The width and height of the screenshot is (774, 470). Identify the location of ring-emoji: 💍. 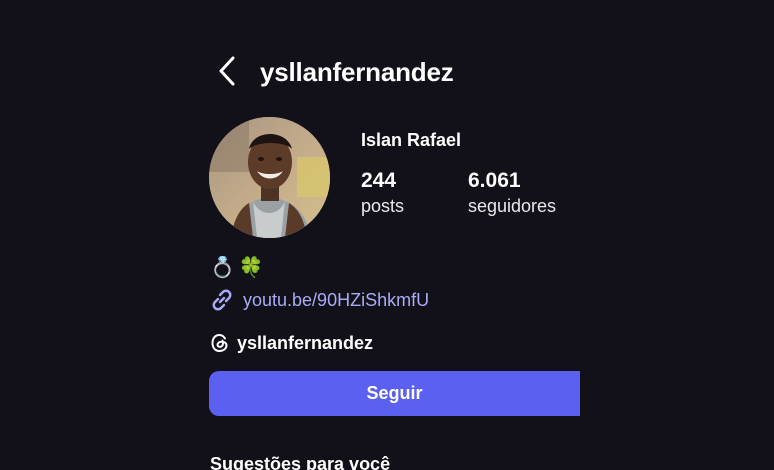
(222, 268).